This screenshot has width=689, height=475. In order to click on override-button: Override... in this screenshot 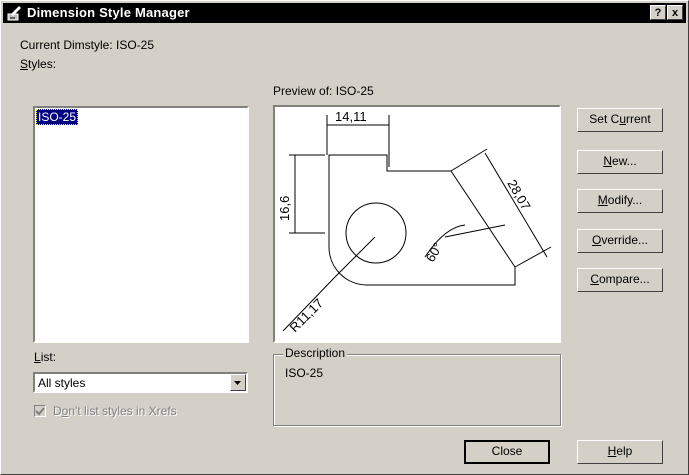, I will do `click(620, 241)`.